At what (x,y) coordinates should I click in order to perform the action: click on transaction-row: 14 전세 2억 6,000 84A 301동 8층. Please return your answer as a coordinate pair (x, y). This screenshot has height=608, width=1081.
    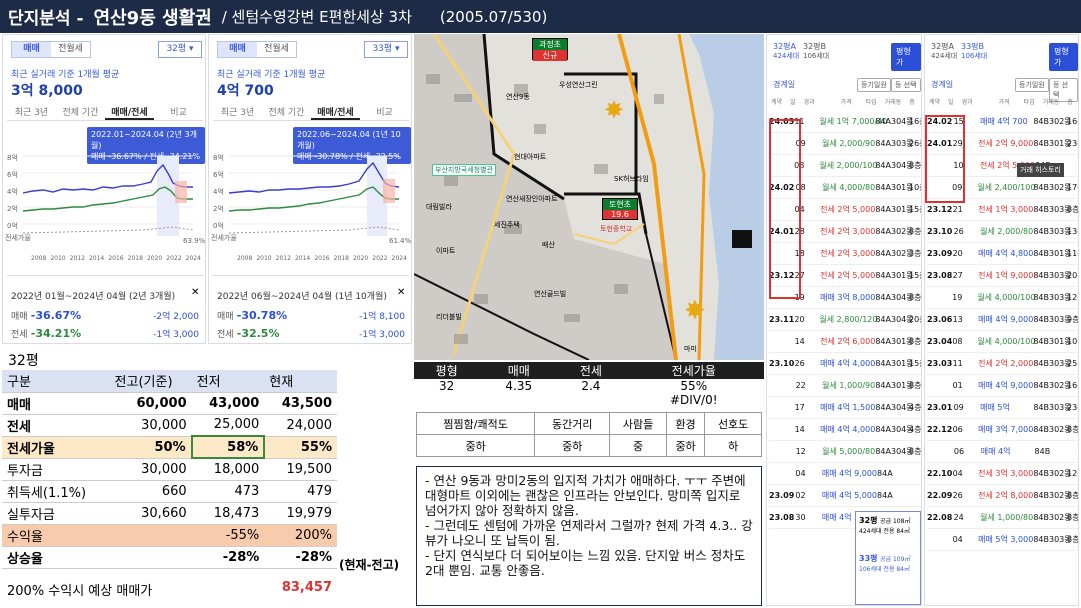
    Looking at the image, I should click on (845, 342).